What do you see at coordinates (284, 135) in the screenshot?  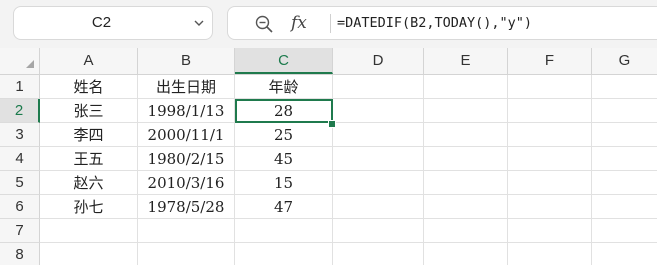 I see `cell-c3: 25` at bounding box center [284, 135].